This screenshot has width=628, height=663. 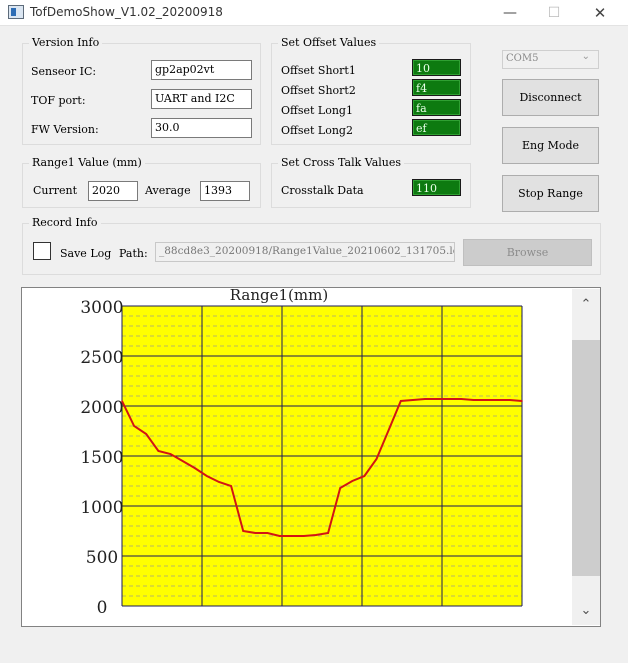 What do you see at coordinates (550, 145) in the screenshot?
I see `eng-mode-button: Eng Mode` at bounding box center [550, 145].